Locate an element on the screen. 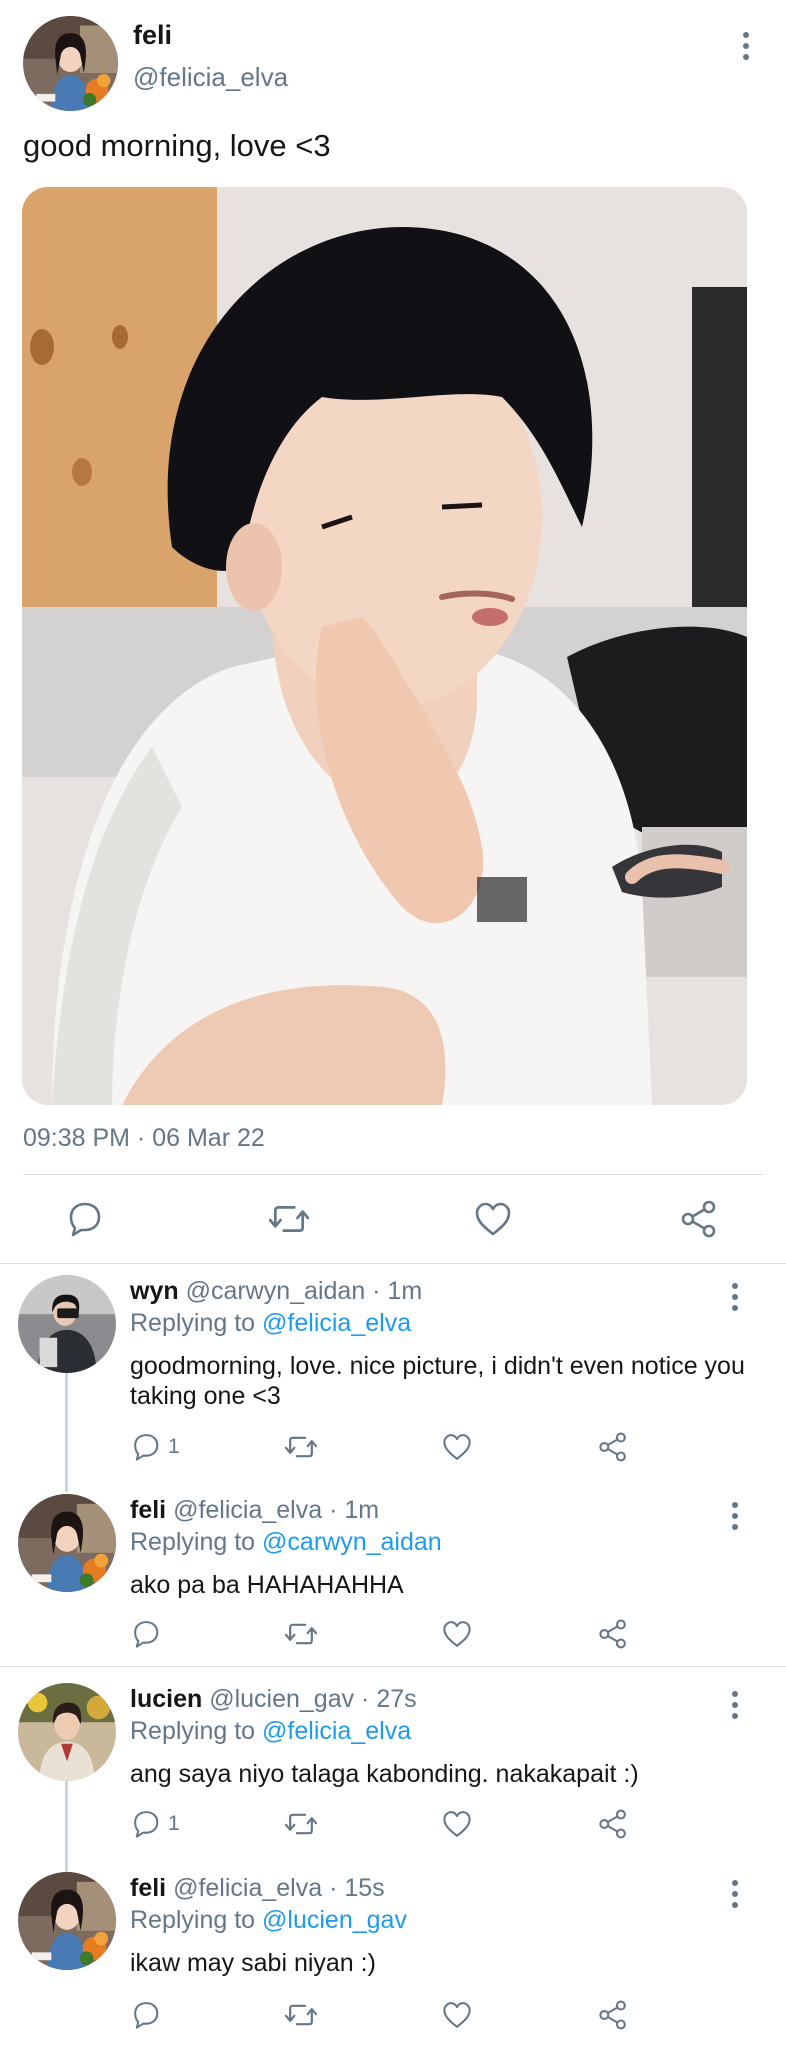 The height and width of the screenshot is (2048, 786). reply-header: feli @felicia_elva · 1m is located at coordinates (254, 1510).